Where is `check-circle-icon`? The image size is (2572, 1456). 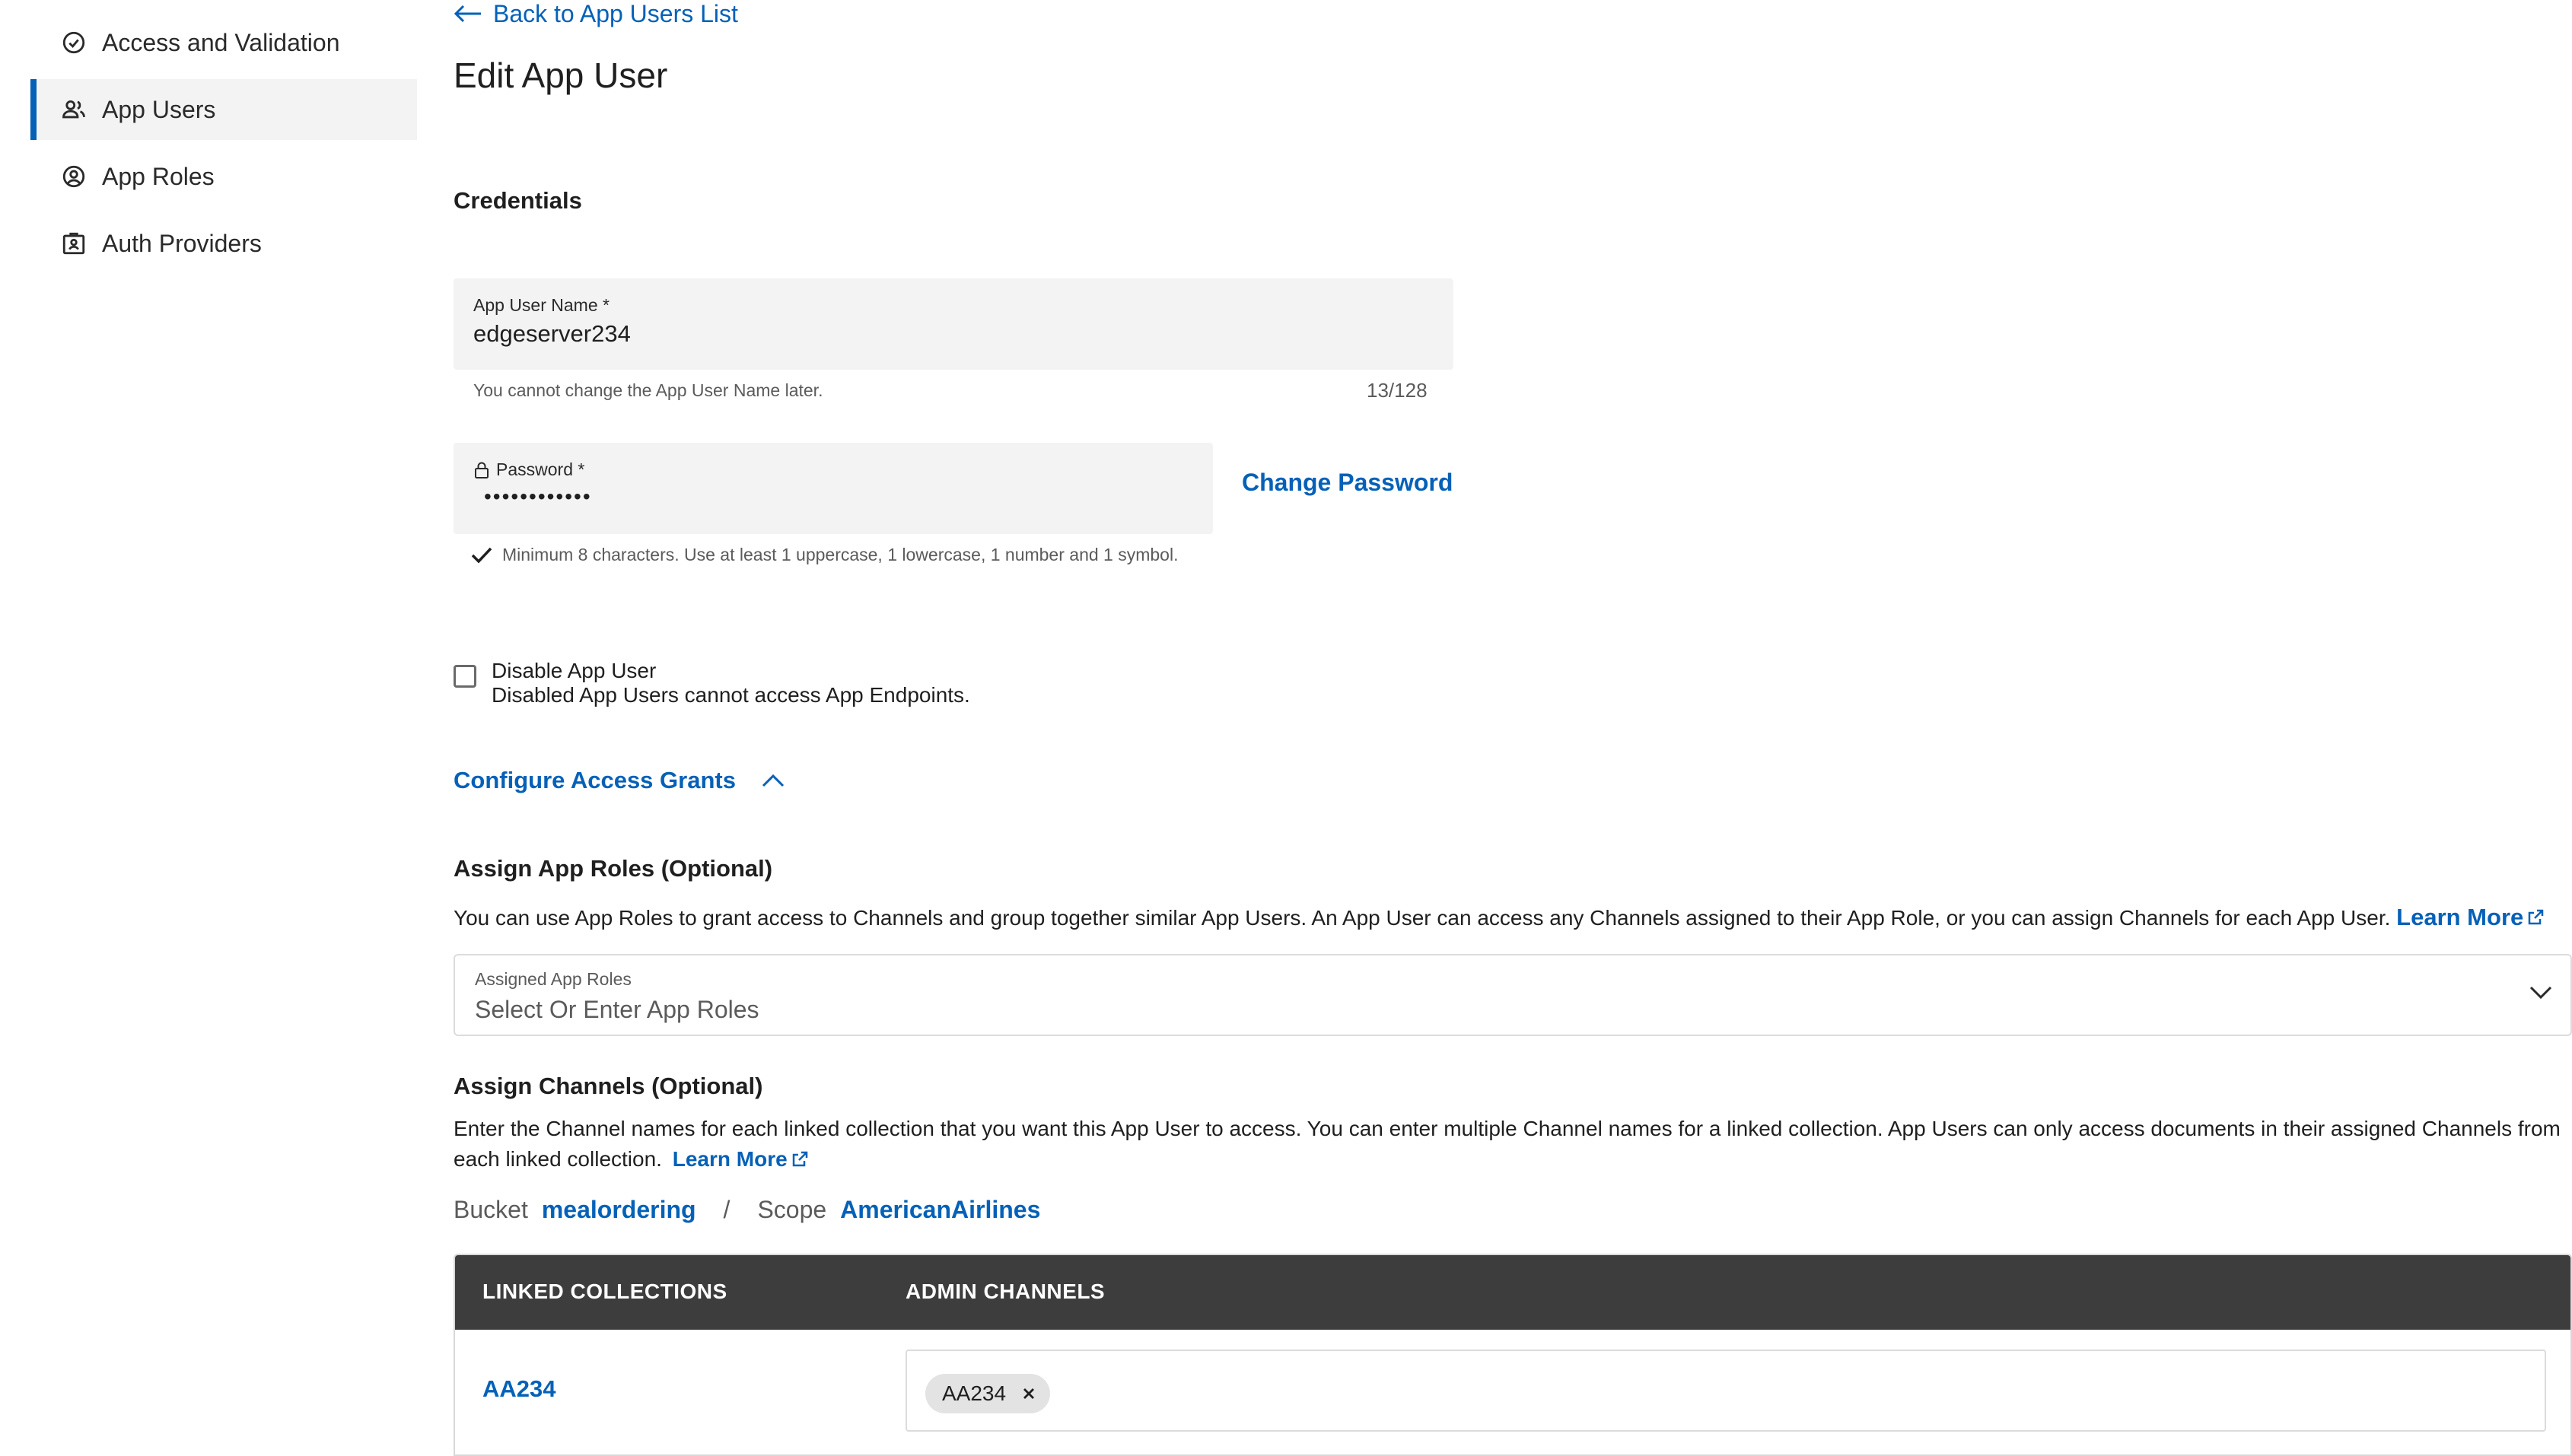
check-circle-icon is located at coordinates (74, 43).